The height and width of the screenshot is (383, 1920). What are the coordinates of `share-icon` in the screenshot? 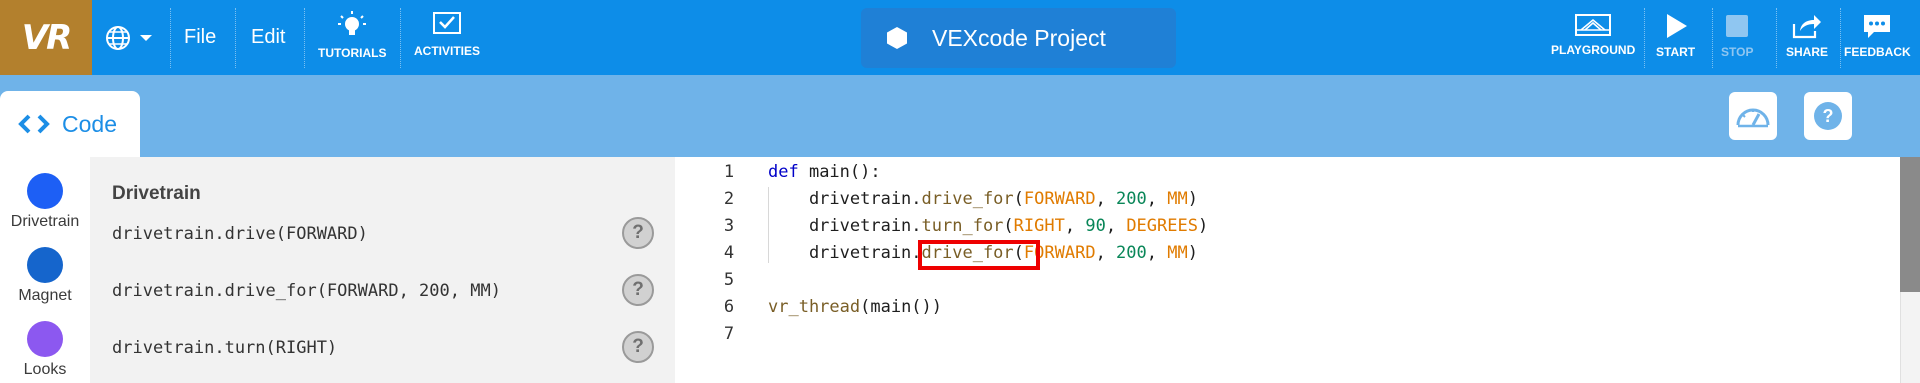 It's located at (1806, 27).